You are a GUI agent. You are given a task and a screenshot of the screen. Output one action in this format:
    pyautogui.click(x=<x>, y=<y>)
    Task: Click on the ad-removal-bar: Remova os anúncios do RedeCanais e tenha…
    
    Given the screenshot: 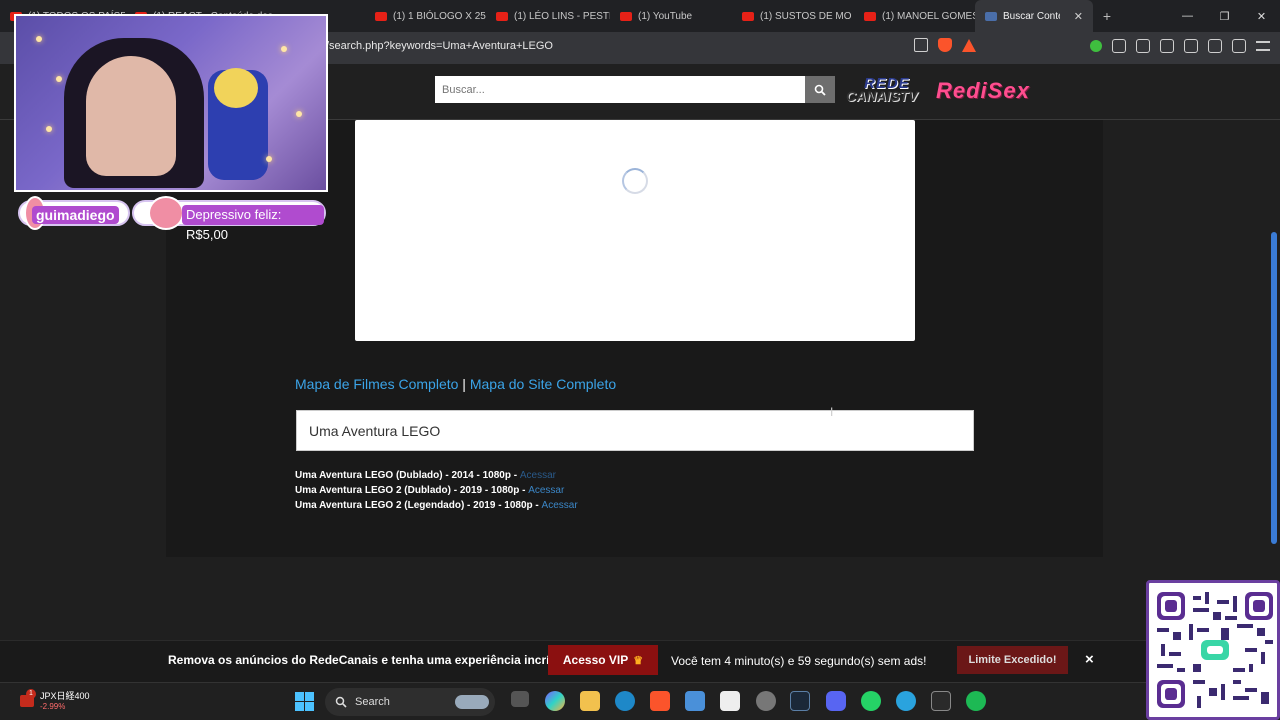 What is the action you would take?
    pyautogui.click(x=640, y=661)
    